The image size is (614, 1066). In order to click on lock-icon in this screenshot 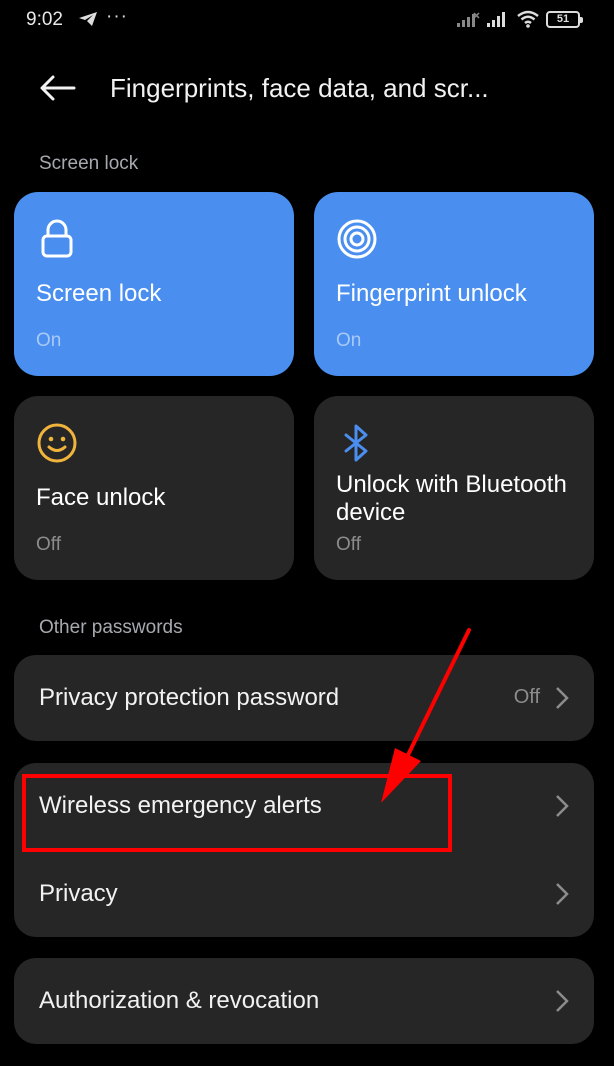, I will do `click(57, 238)`.